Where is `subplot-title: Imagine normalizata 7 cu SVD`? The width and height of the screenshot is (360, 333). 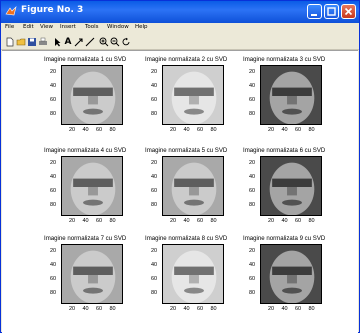
subplot-title: Imagine normalizata 7 cu SVD is located at coordinates (85, 238).